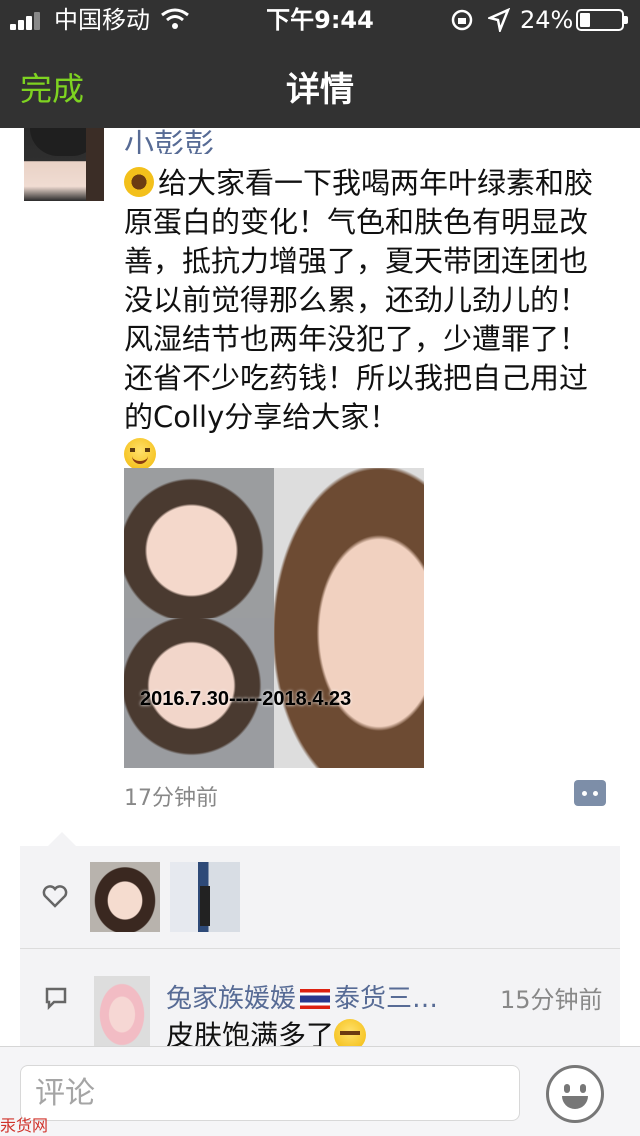  What do you see at coordinates (602, 20) in the screenshot?
I see `battery-icon` at bounding box center [602, 20].